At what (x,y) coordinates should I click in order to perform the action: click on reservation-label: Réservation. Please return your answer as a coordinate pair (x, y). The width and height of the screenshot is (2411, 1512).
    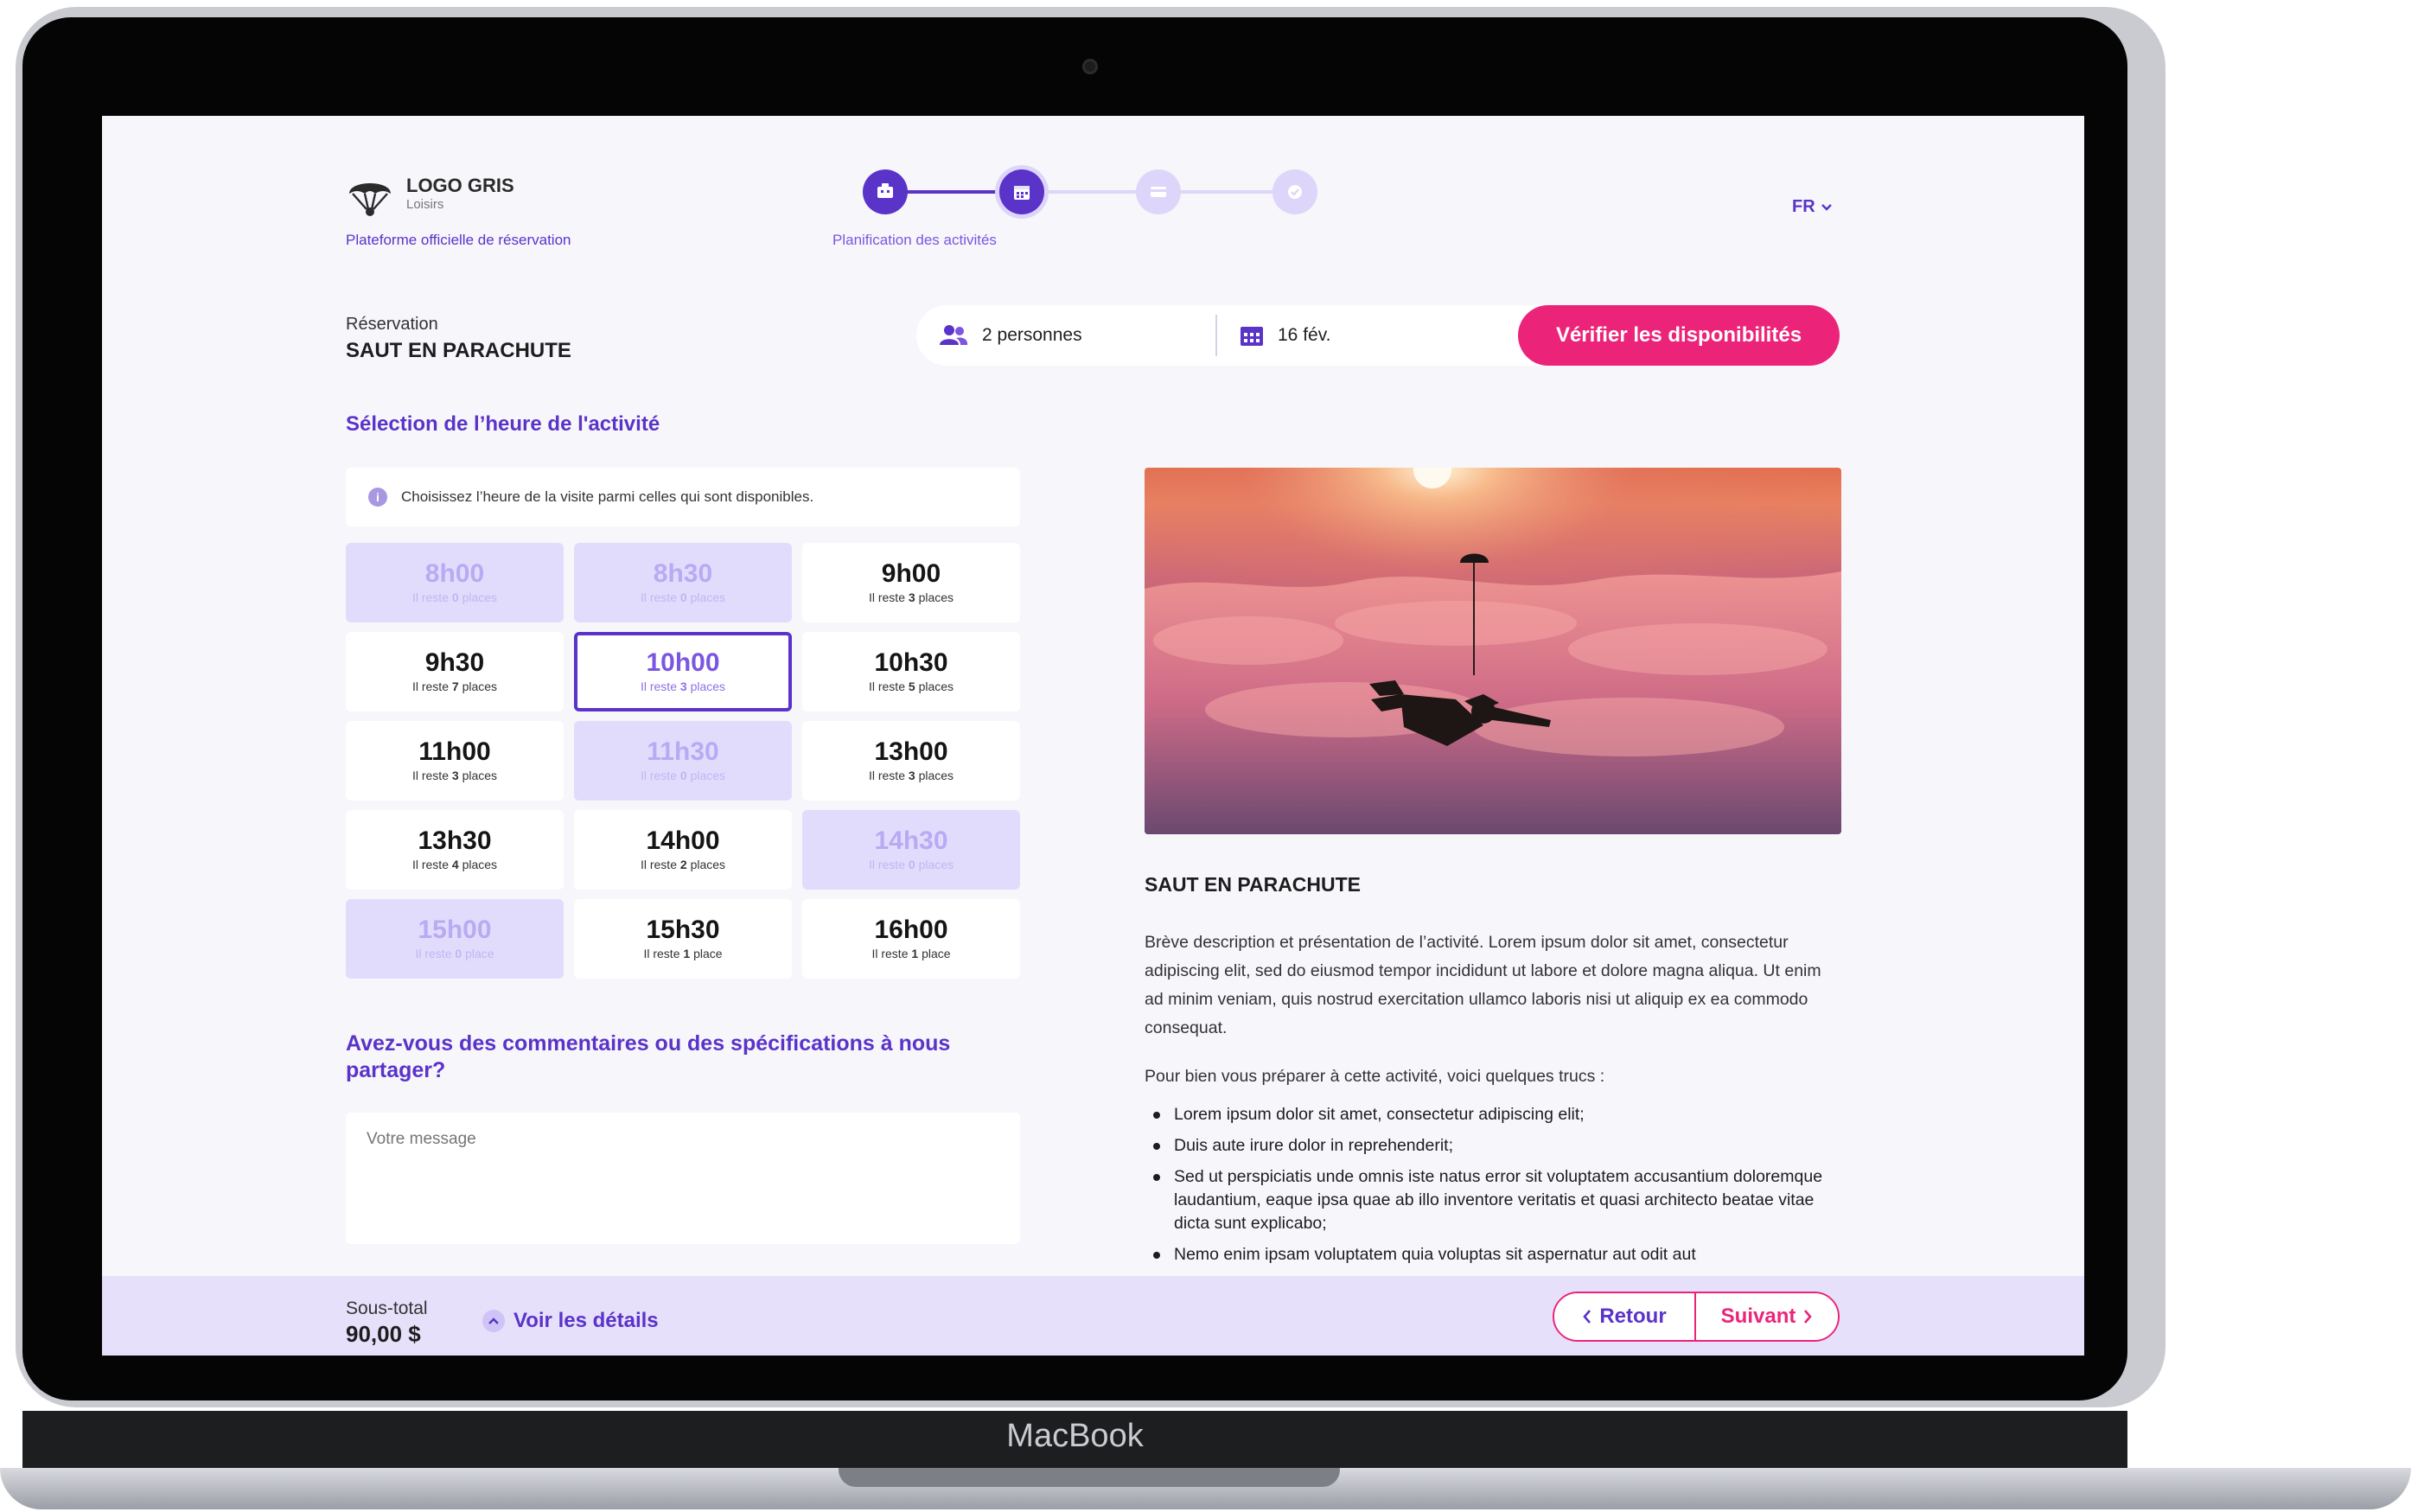
    Looking at the image, I should click on (392, 324).